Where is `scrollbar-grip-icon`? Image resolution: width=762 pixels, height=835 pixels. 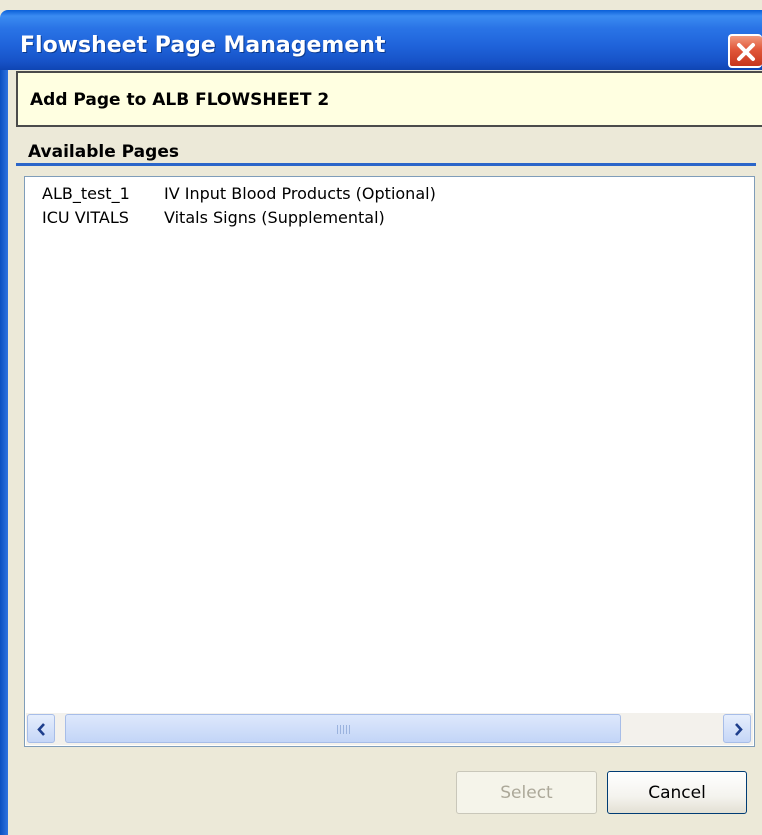
scrollbar-grip-icon is located at coordinates (344, 729).